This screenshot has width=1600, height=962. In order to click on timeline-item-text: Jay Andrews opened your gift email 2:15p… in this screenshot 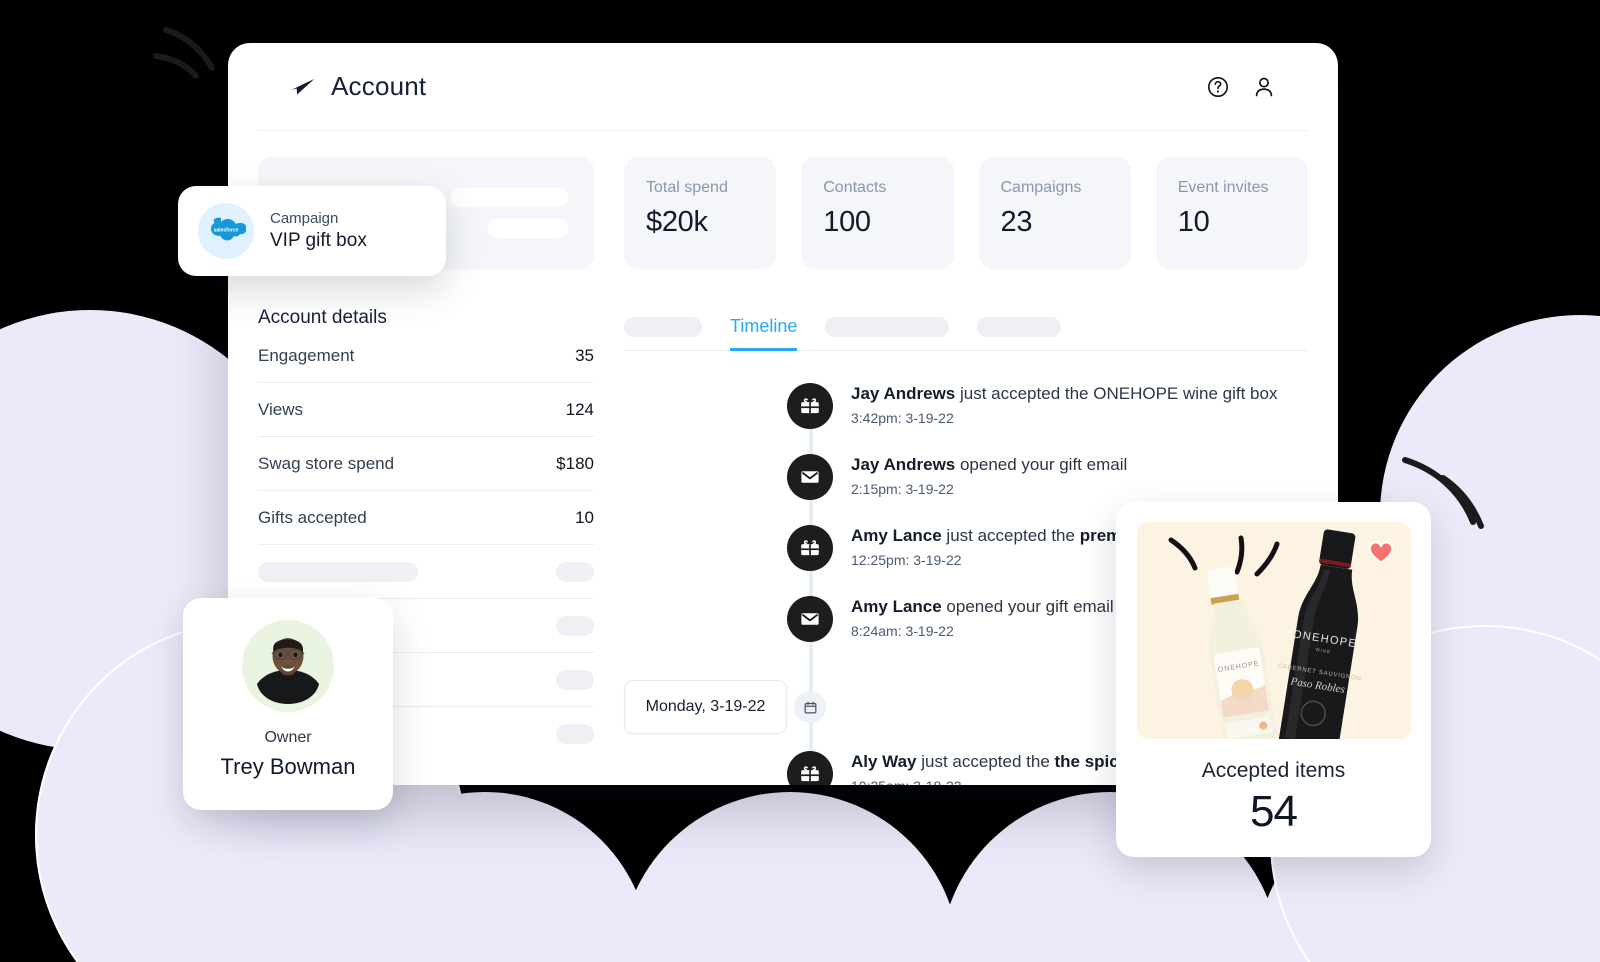, I will do `click(989, 474)`.